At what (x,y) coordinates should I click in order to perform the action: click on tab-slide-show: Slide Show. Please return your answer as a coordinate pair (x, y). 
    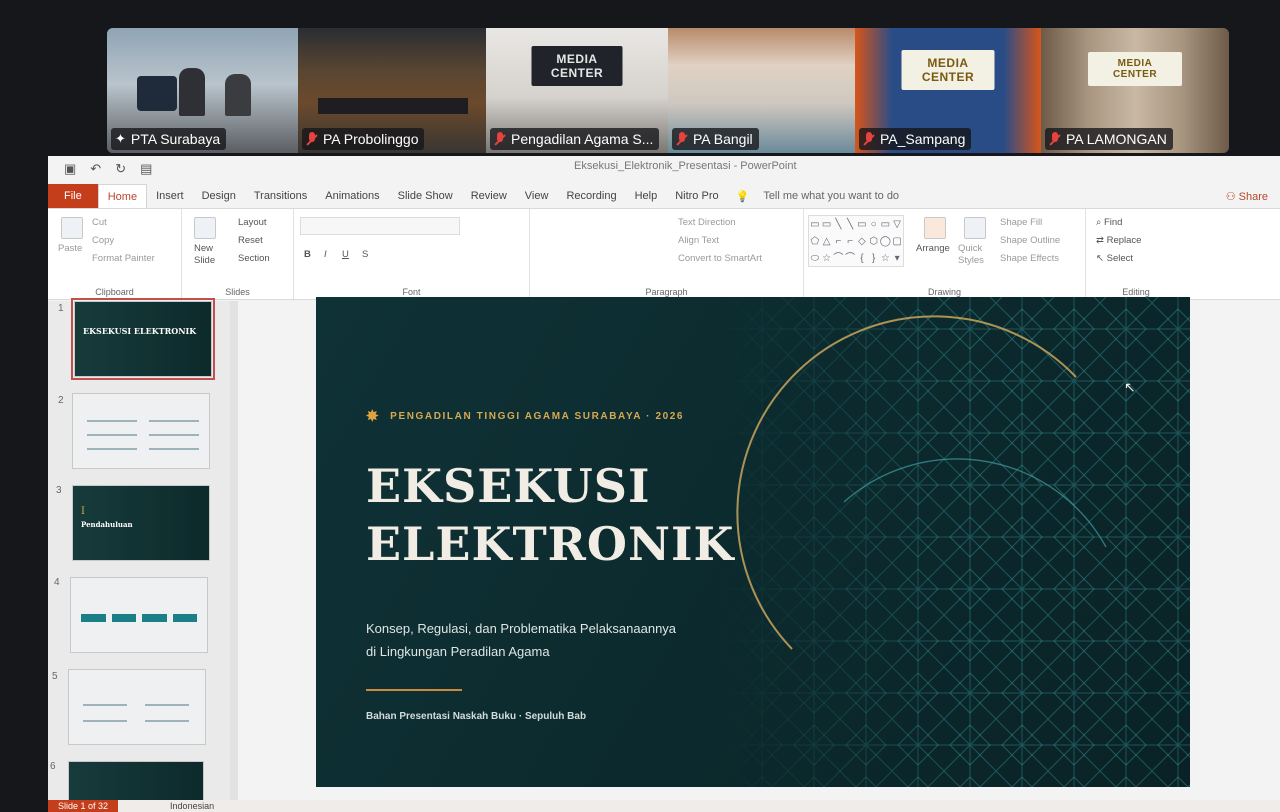
    Looking at the image, I should click on (425, 196).